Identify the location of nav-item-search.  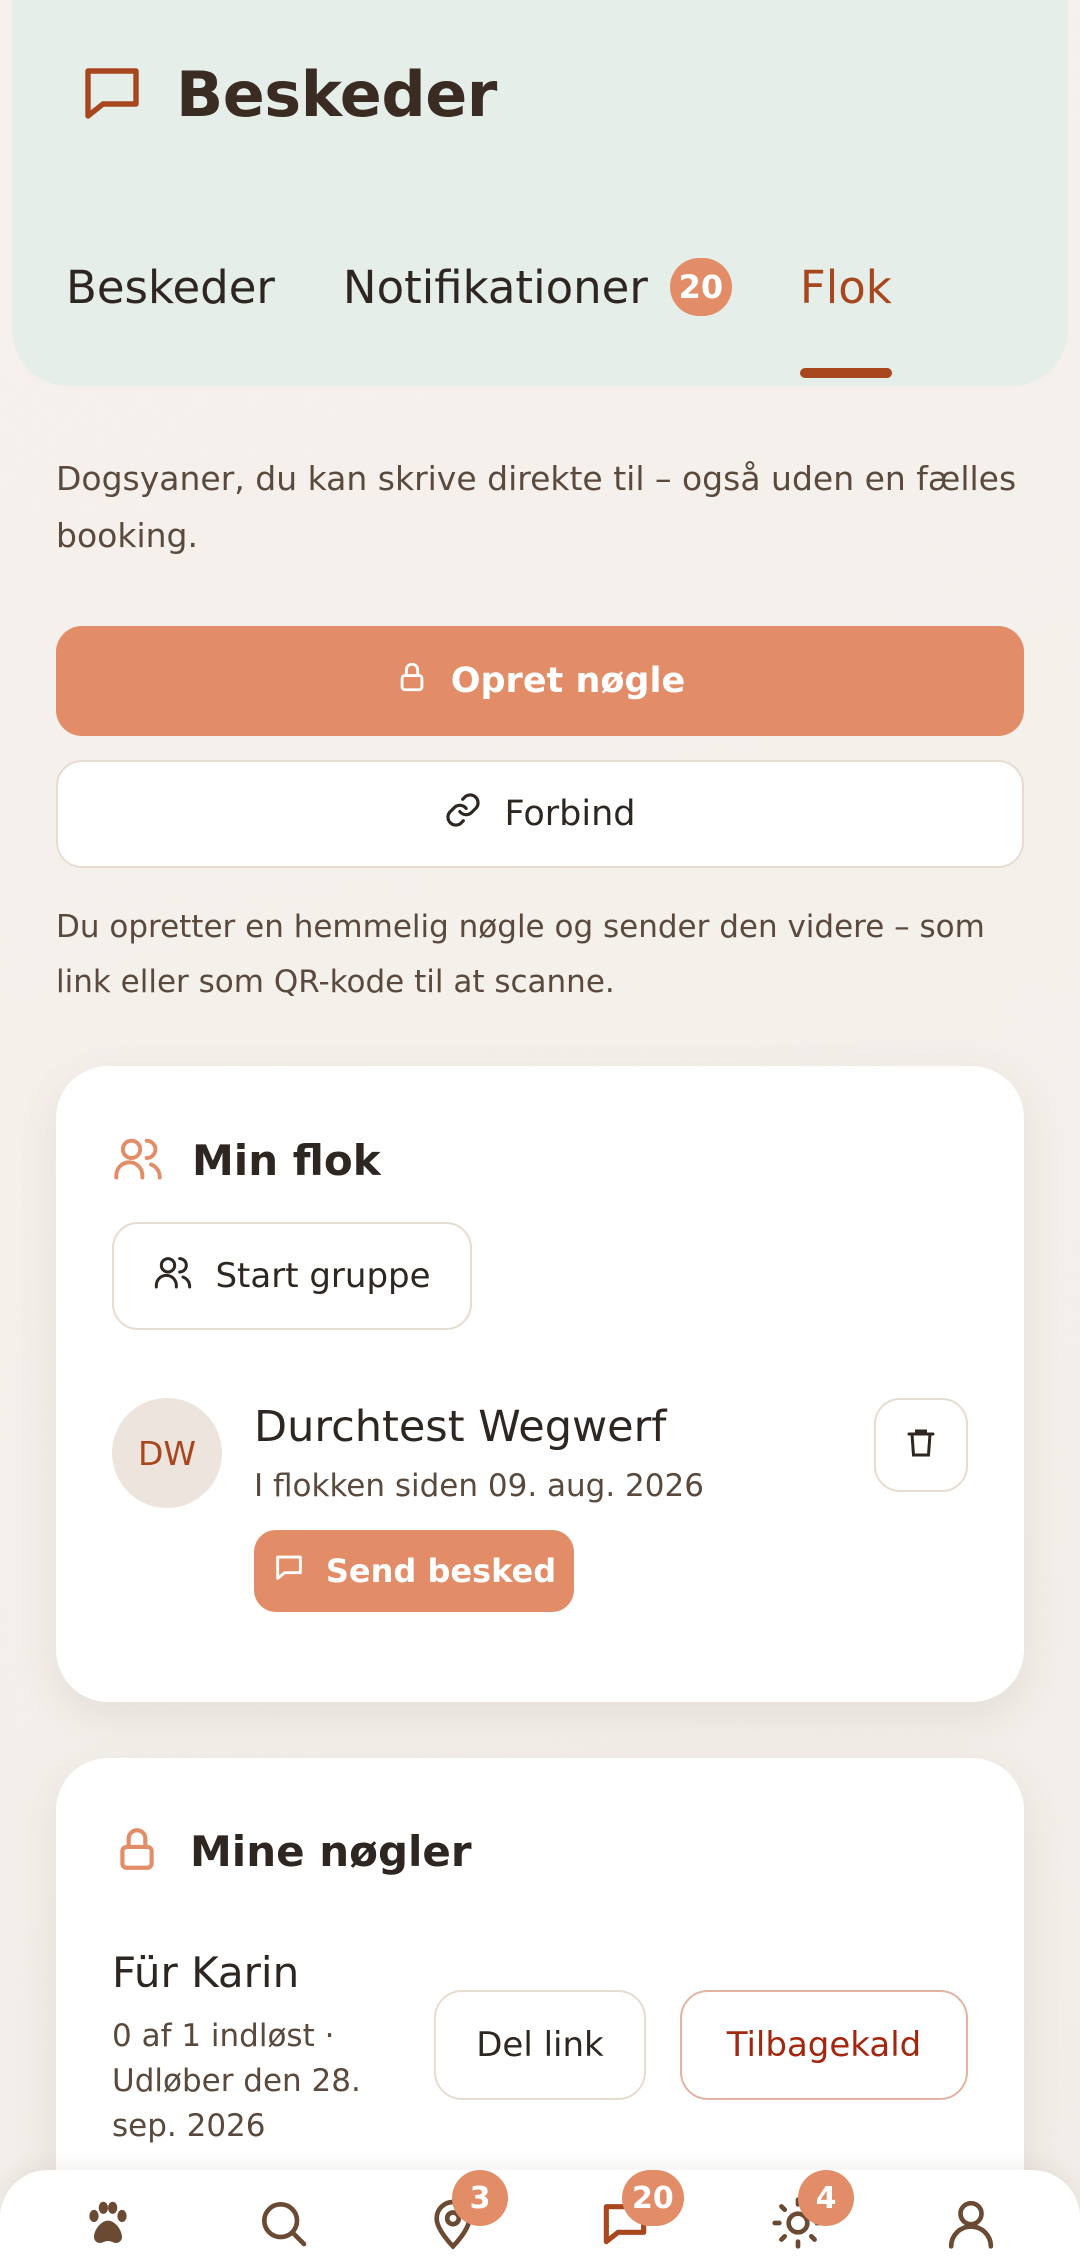
(283, 2225).